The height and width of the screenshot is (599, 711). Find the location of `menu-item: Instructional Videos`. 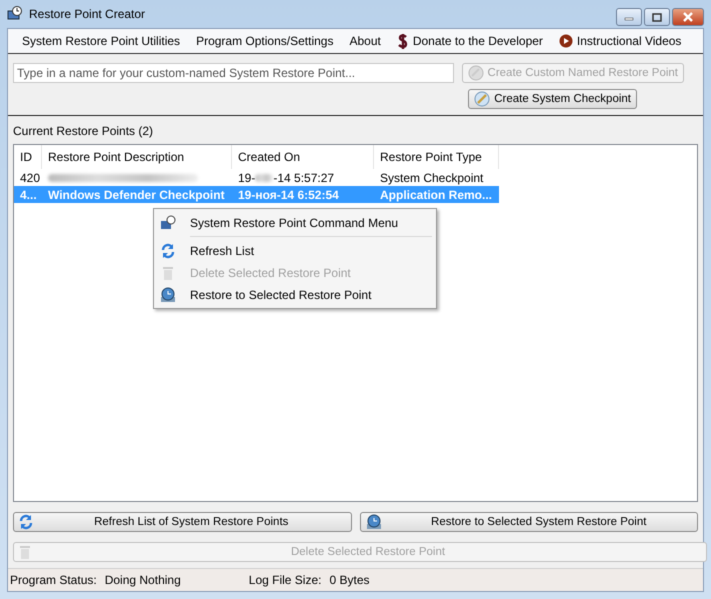

menu-item: Instructional Videos is located at coordinates (620, 41).